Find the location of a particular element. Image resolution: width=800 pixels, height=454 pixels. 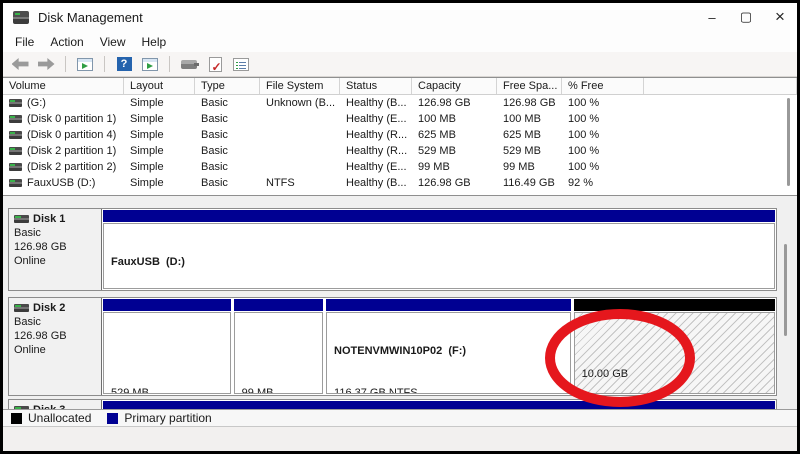

window-controls: – ▢ × is located at coordinates (746, 17).